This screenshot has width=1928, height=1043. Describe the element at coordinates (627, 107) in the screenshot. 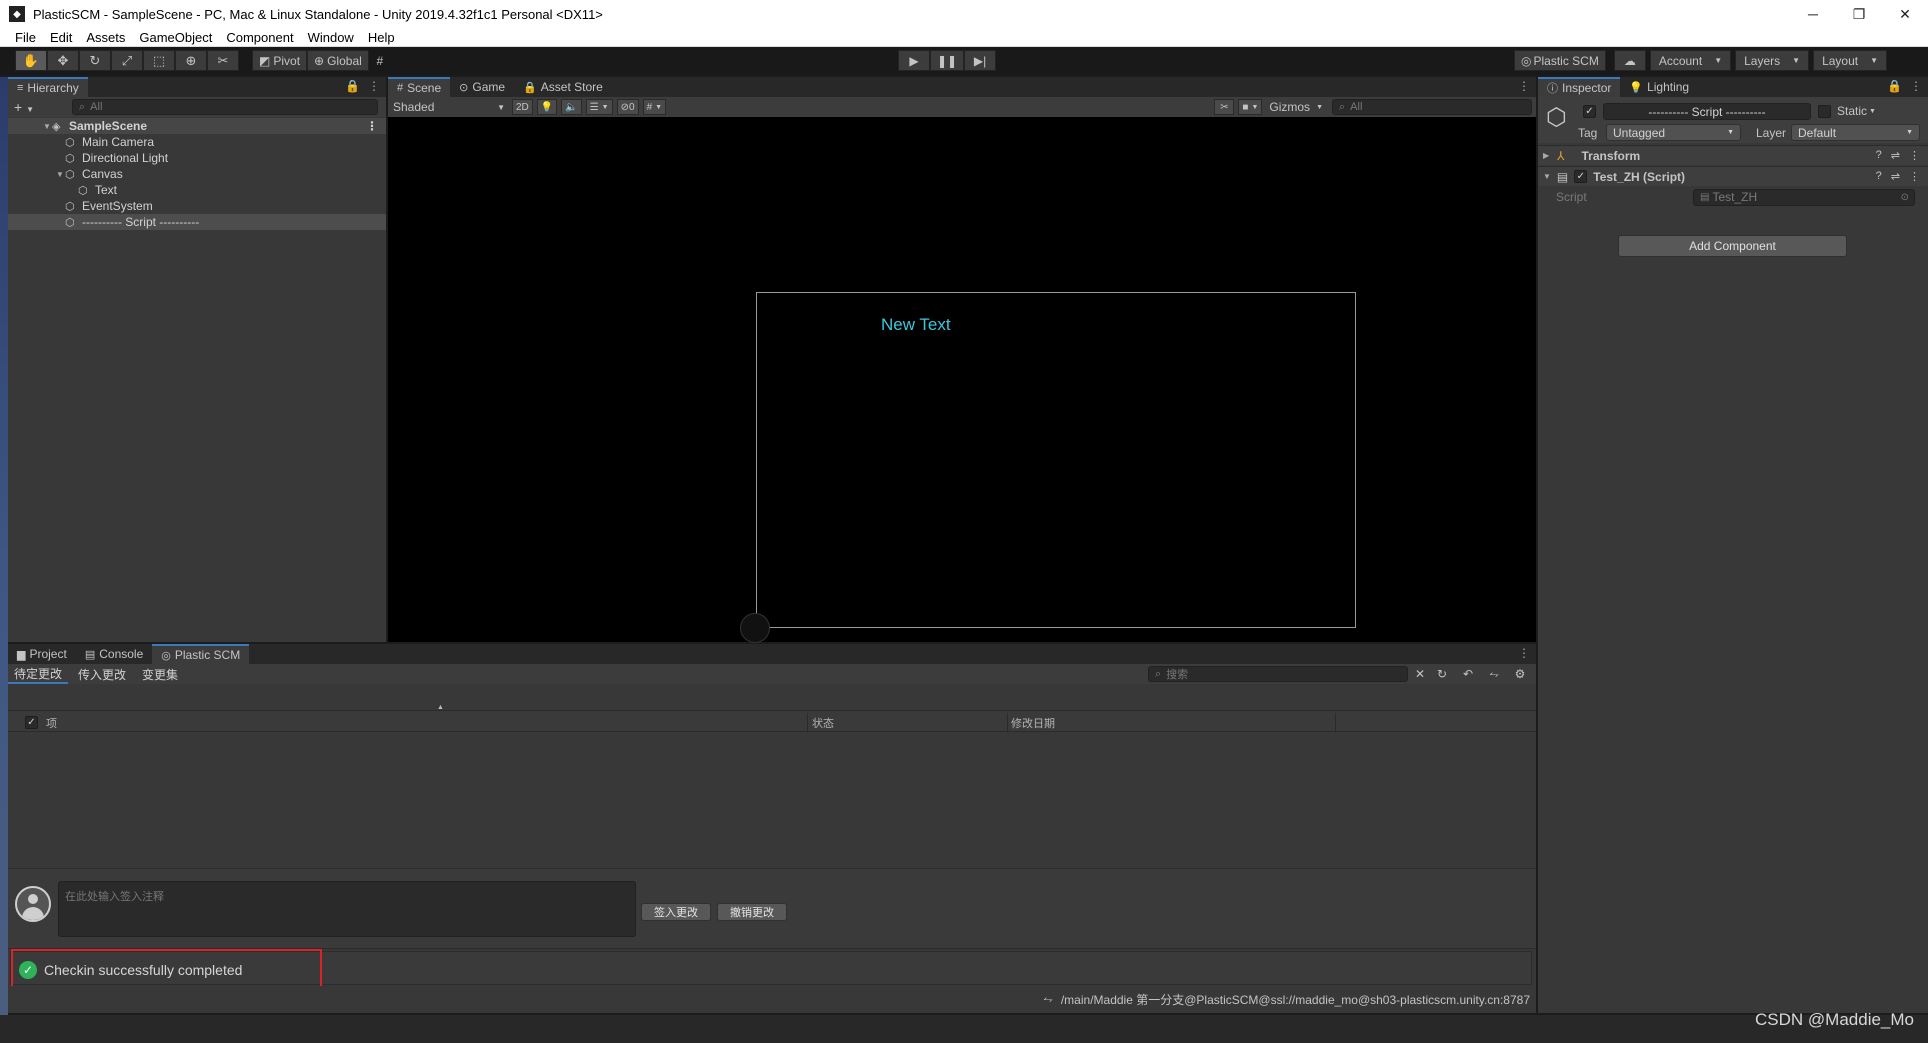

I see `hidden-objects-toggle: ⊘ 0` at that location.